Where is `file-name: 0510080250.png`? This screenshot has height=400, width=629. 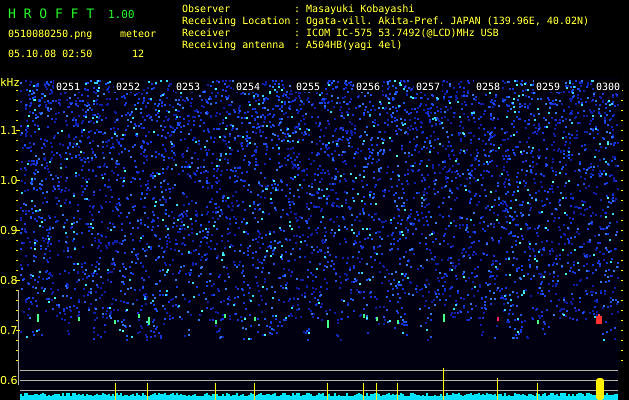
file-name: 0510080250.png is located at coordinates (51, 34).